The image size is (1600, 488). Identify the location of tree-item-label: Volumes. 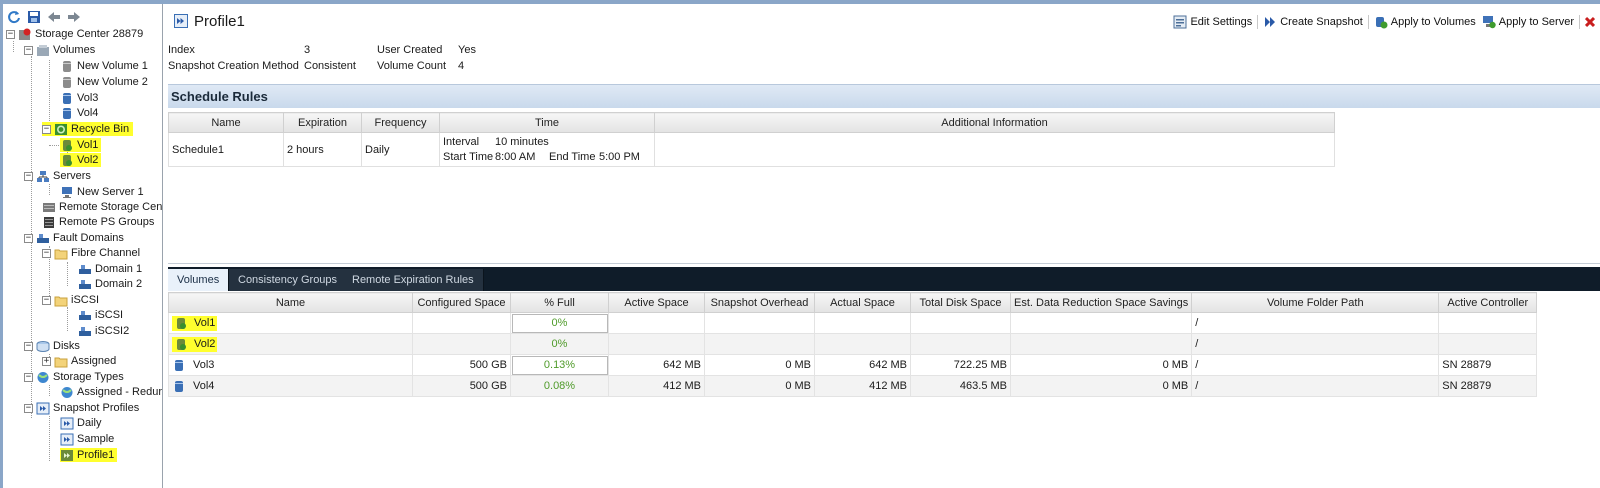
(74, 50).